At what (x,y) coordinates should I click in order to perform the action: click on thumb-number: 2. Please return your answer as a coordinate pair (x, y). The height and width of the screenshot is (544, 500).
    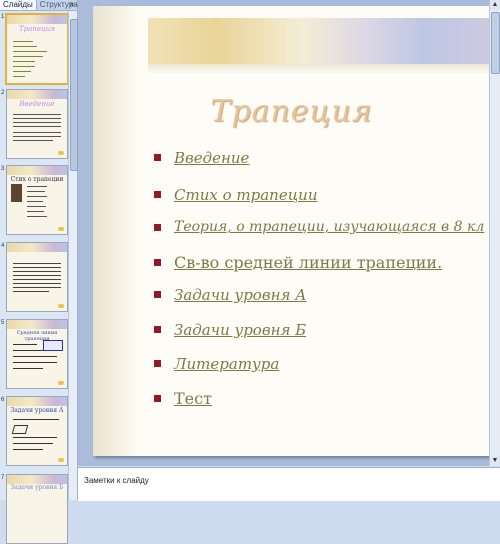
    Looking at the image, I should click on (3, 93).